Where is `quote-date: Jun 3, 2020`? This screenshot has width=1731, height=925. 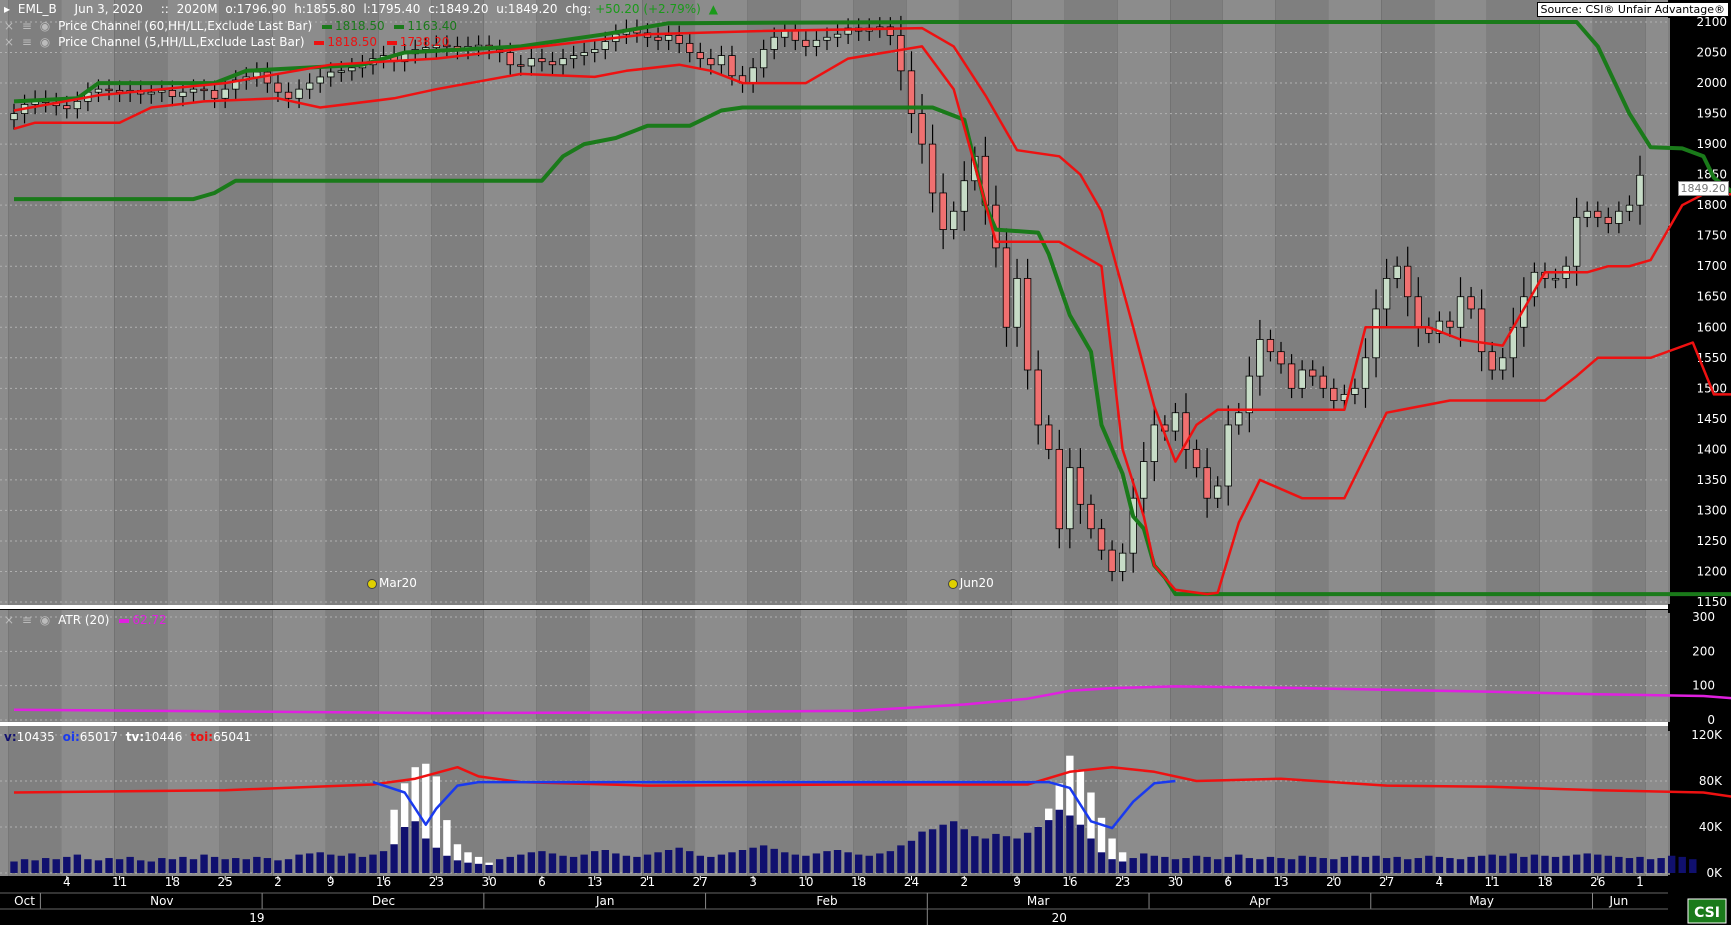
quote-date: Jun 3, 2020 is located at coordinates (108, 9).